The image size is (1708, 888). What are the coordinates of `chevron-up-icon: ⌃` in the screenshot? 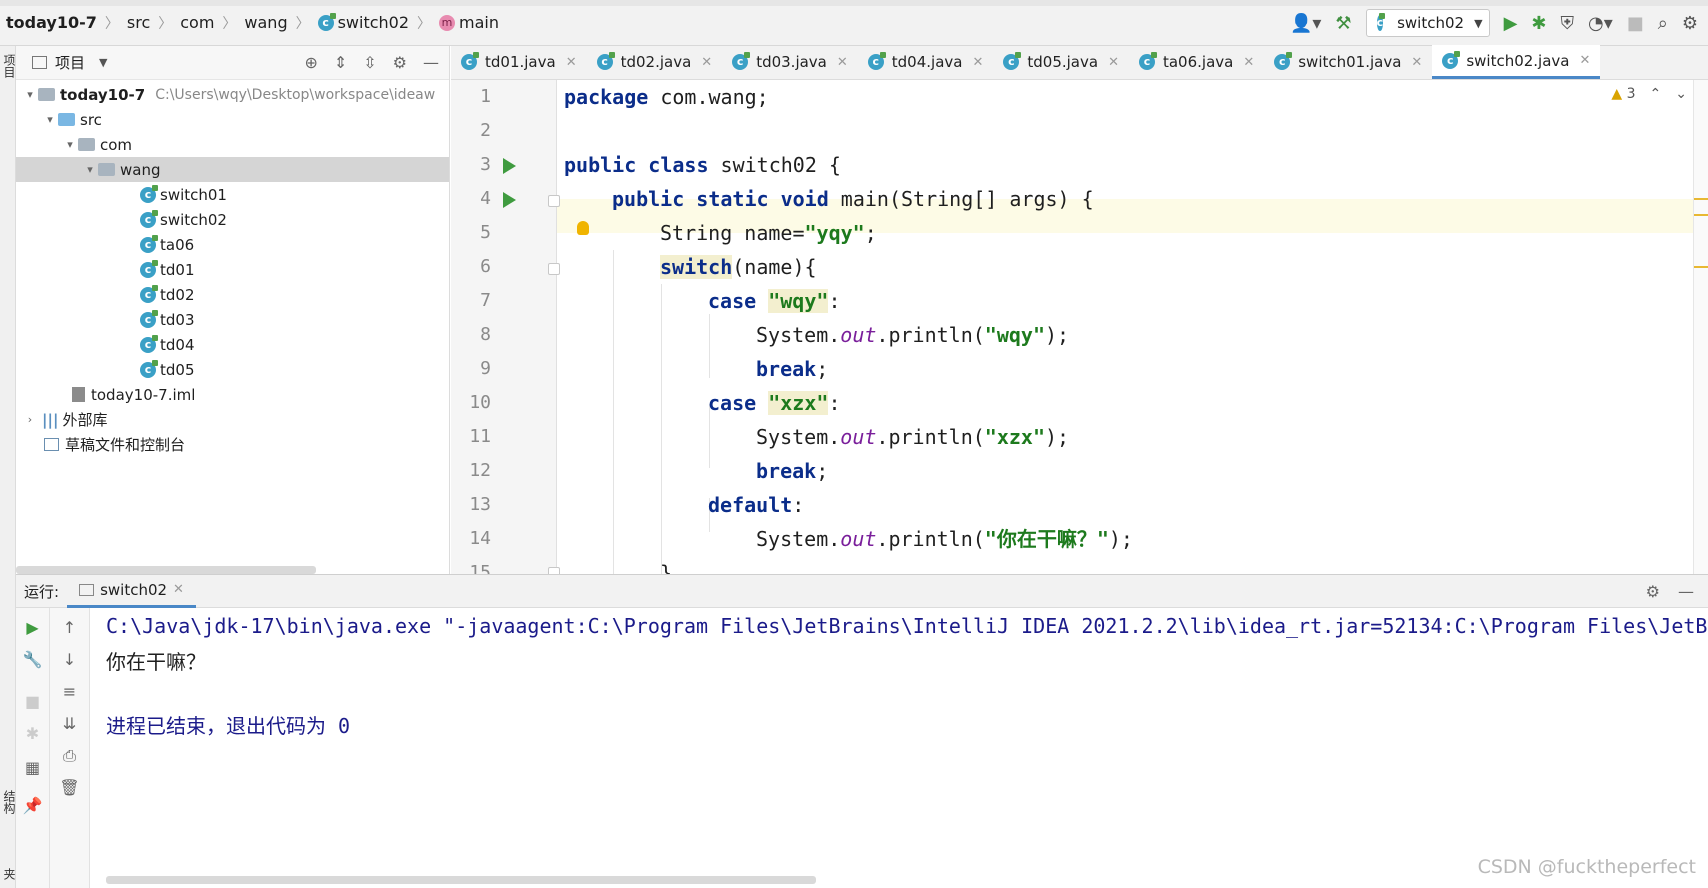 It's located at (1656, 94).